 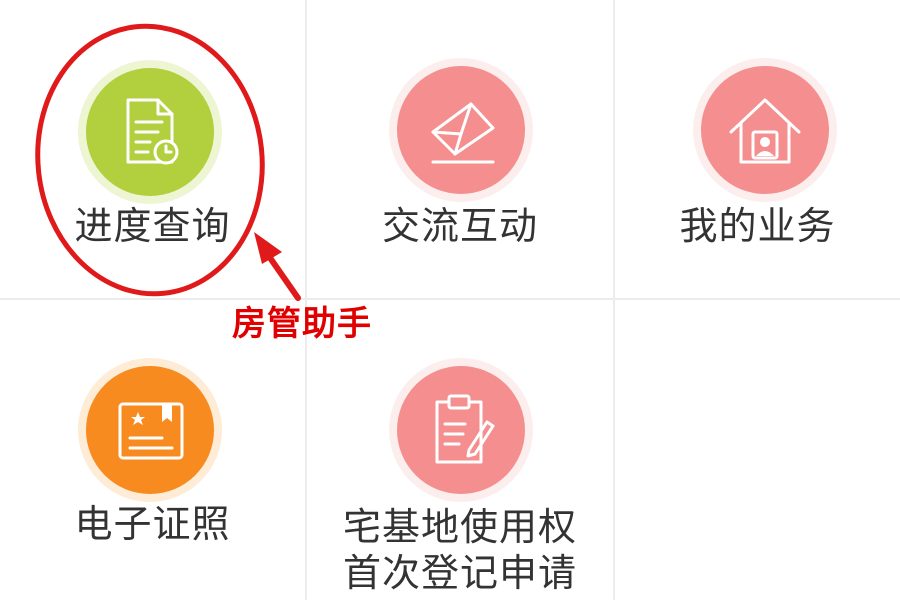 What do you see at coordinates (152, 524) in the screenshot?
I see `tile-label-e-certificate: 电子证照` at bounding box center [152, 524].